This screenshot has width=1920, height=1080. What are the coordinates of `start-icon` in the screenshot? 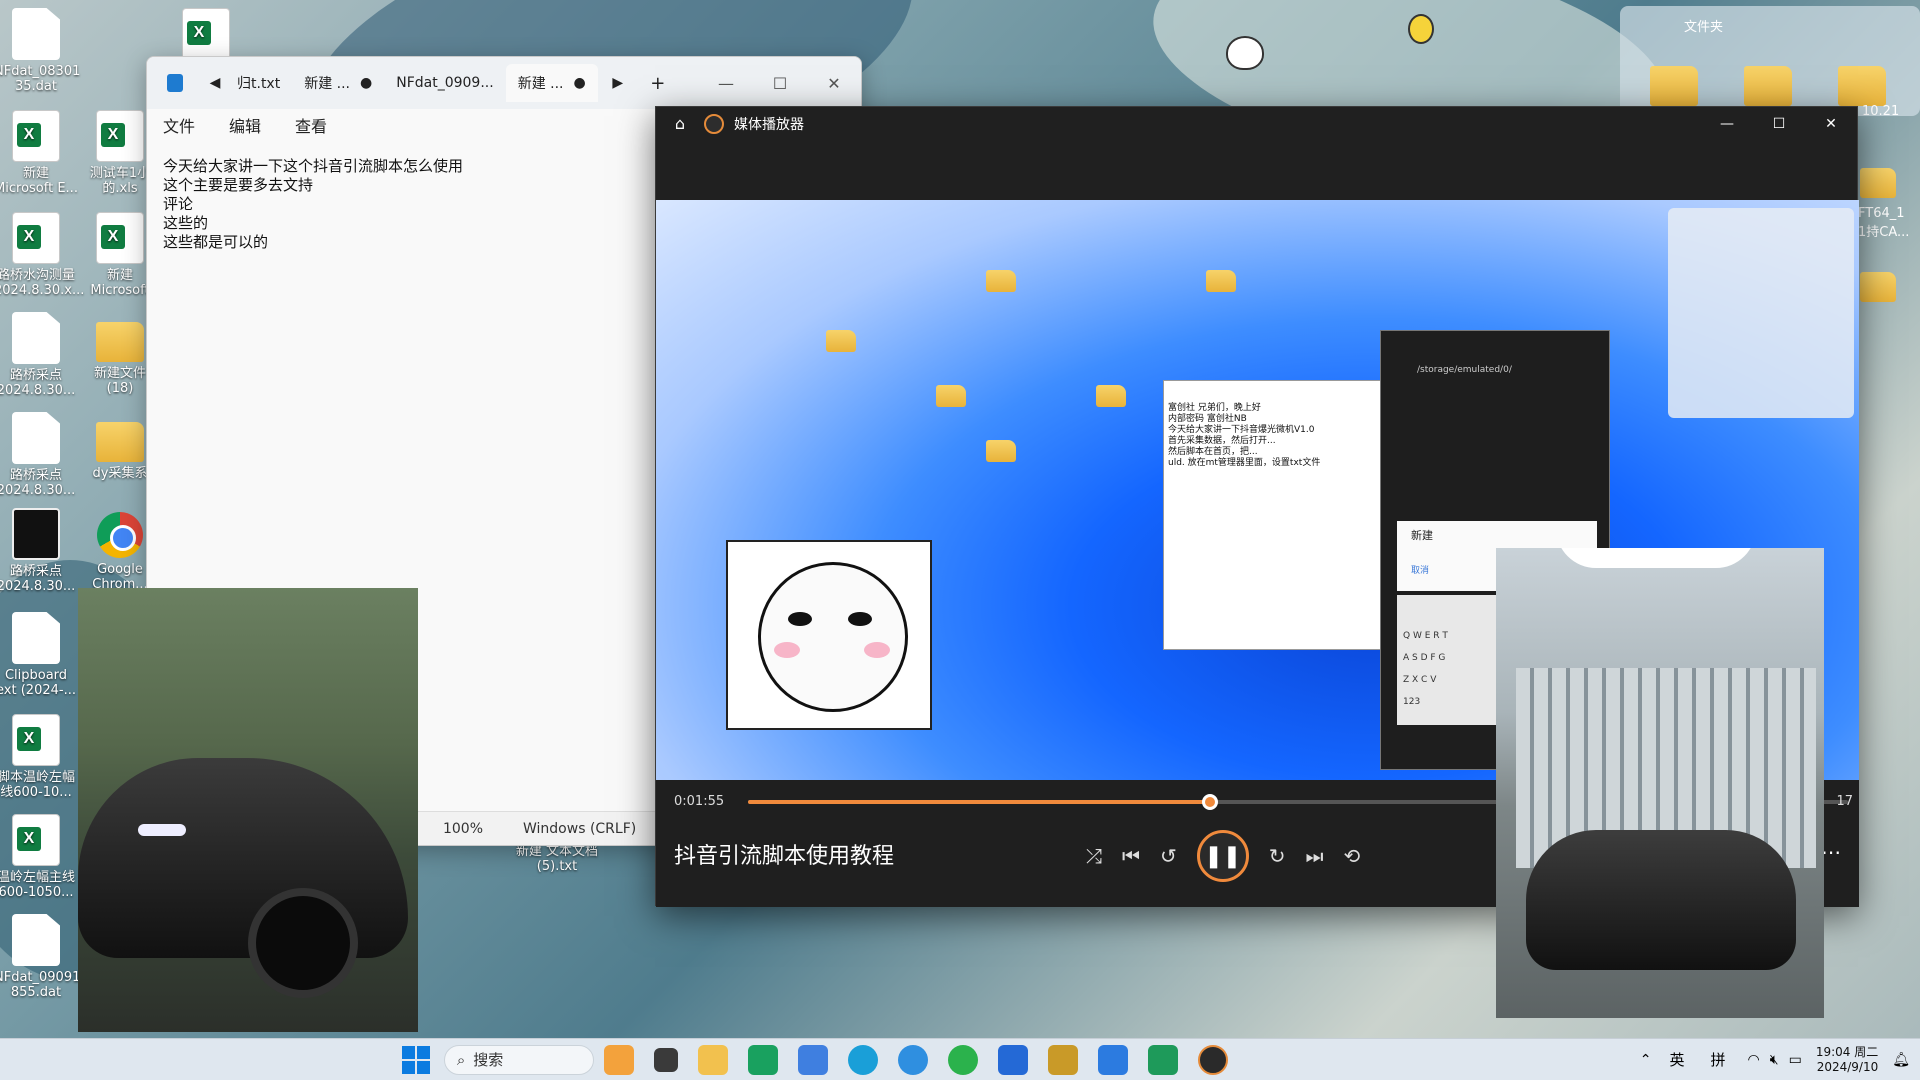 It's located at (415, 1059).